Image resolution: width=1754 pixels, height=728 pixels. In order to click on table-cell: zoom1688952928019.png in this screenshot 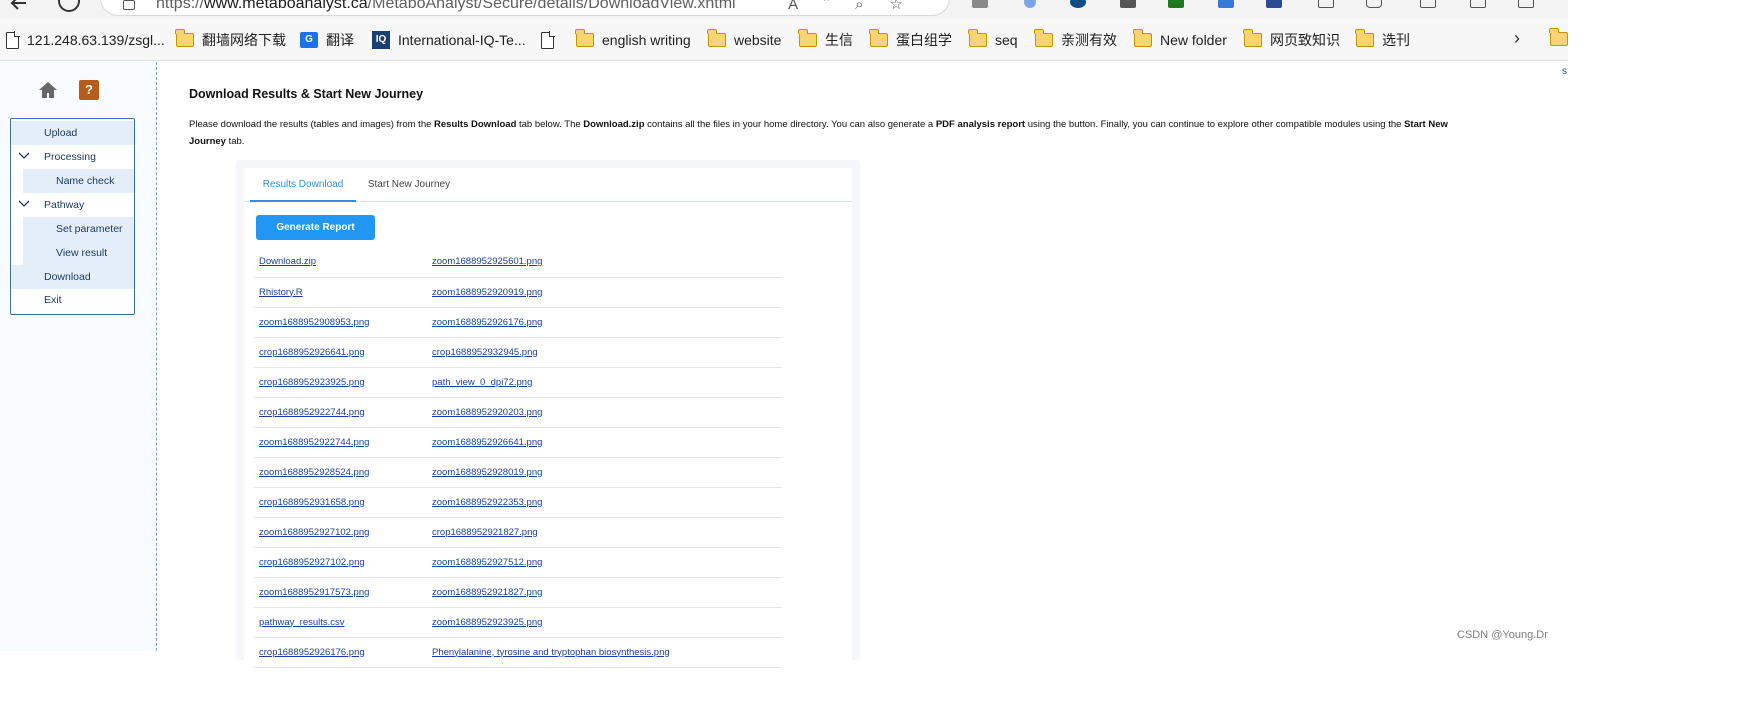, I will do `click(604, 472)`.